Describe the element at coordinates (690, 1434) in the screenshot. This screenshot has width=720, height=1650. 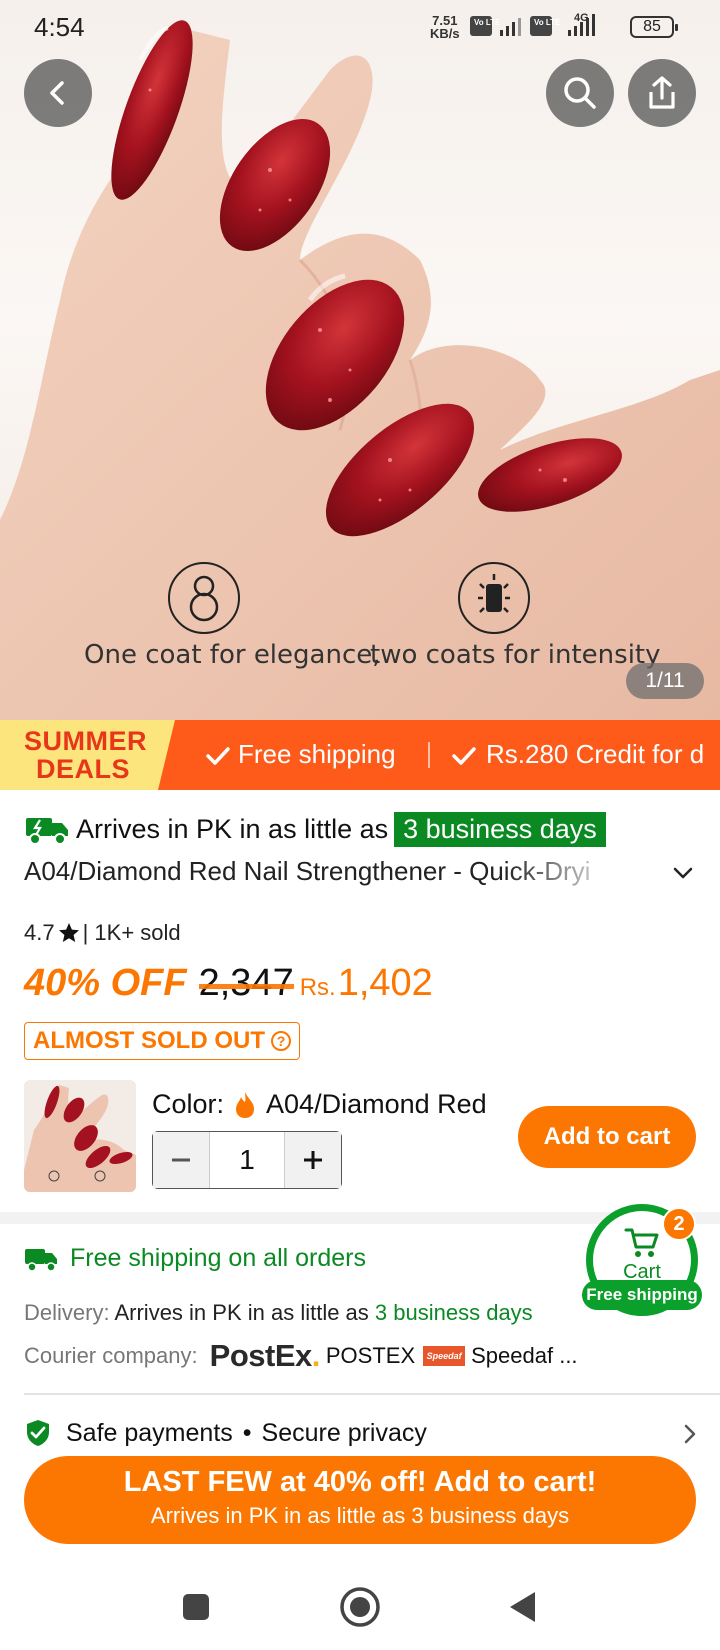
I see `chevron-right-icon` at that location.